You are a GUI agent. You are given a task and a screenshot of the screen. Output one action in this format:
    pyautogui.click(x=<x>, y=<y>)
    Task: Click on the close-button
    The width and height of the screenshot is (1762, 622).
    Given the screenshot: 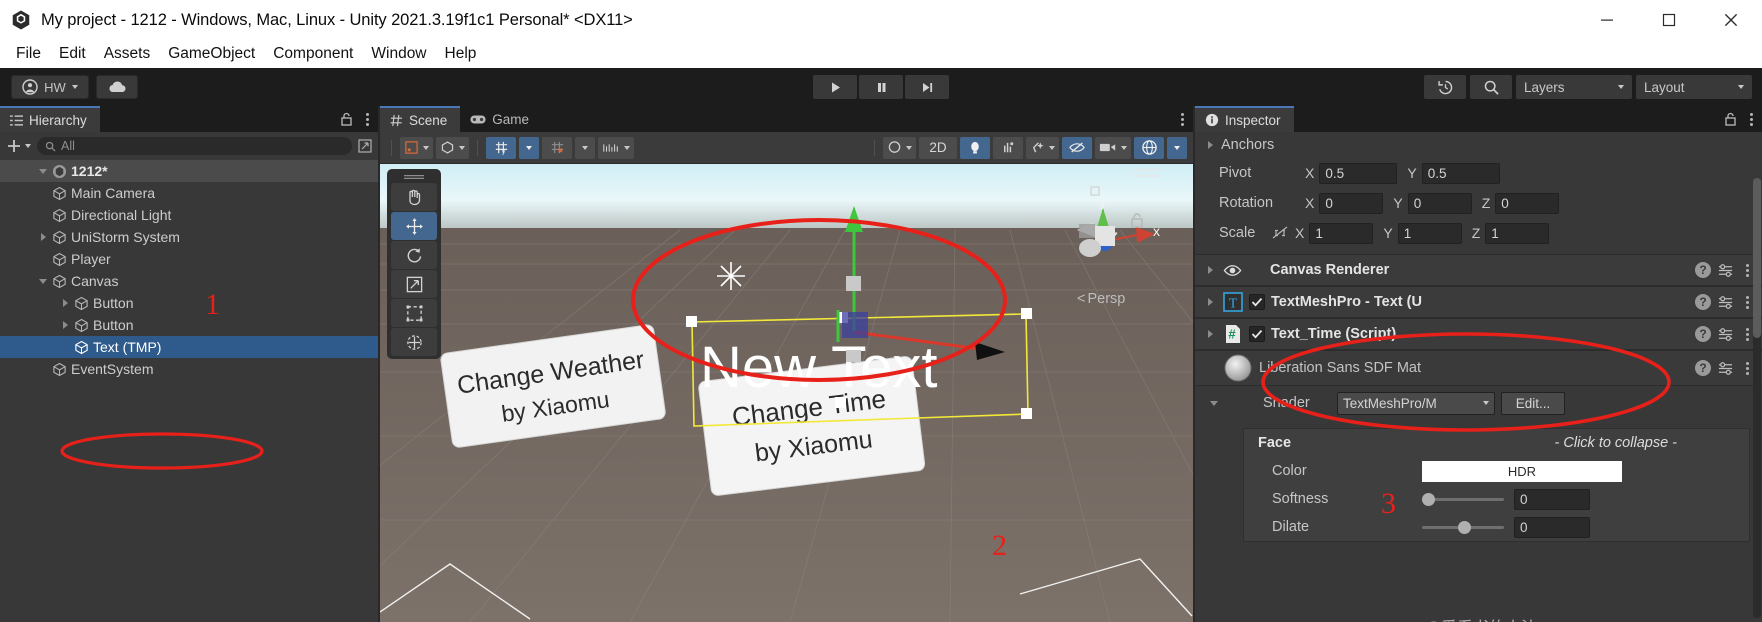 What is the action you would take?
    pyautogui.click(x=1731, y=20)
    